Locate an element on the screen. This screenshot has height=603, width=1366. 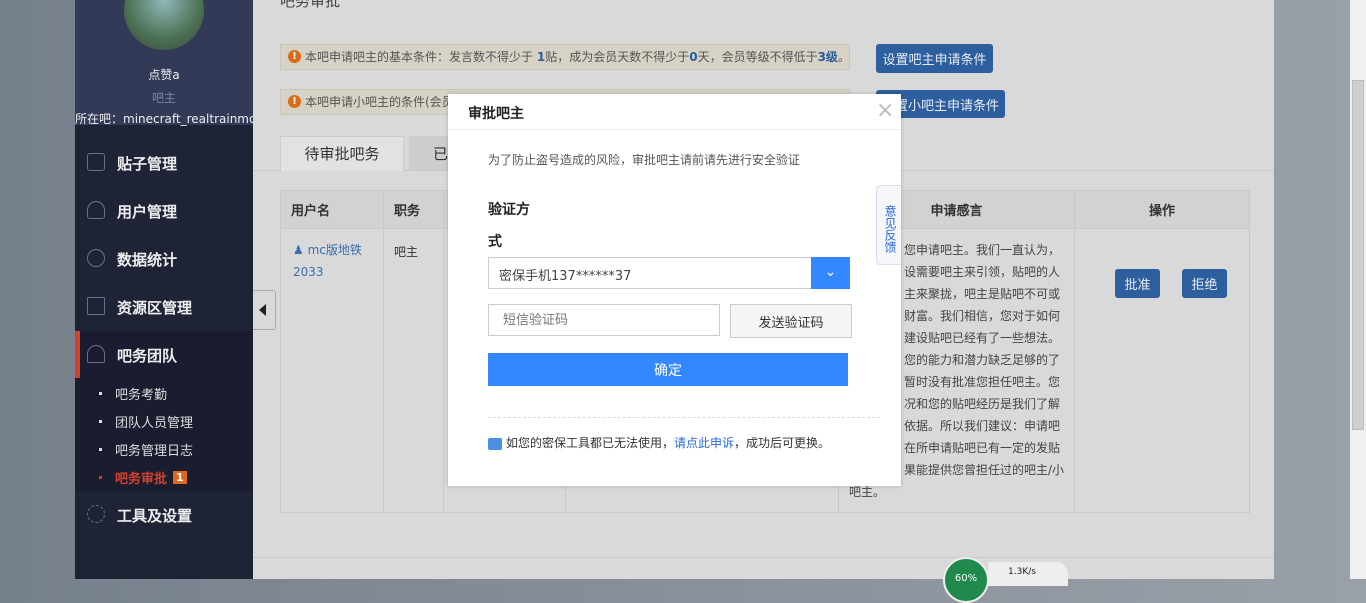
nav-label: 吧务团队 is located at coordinates (147, 355).